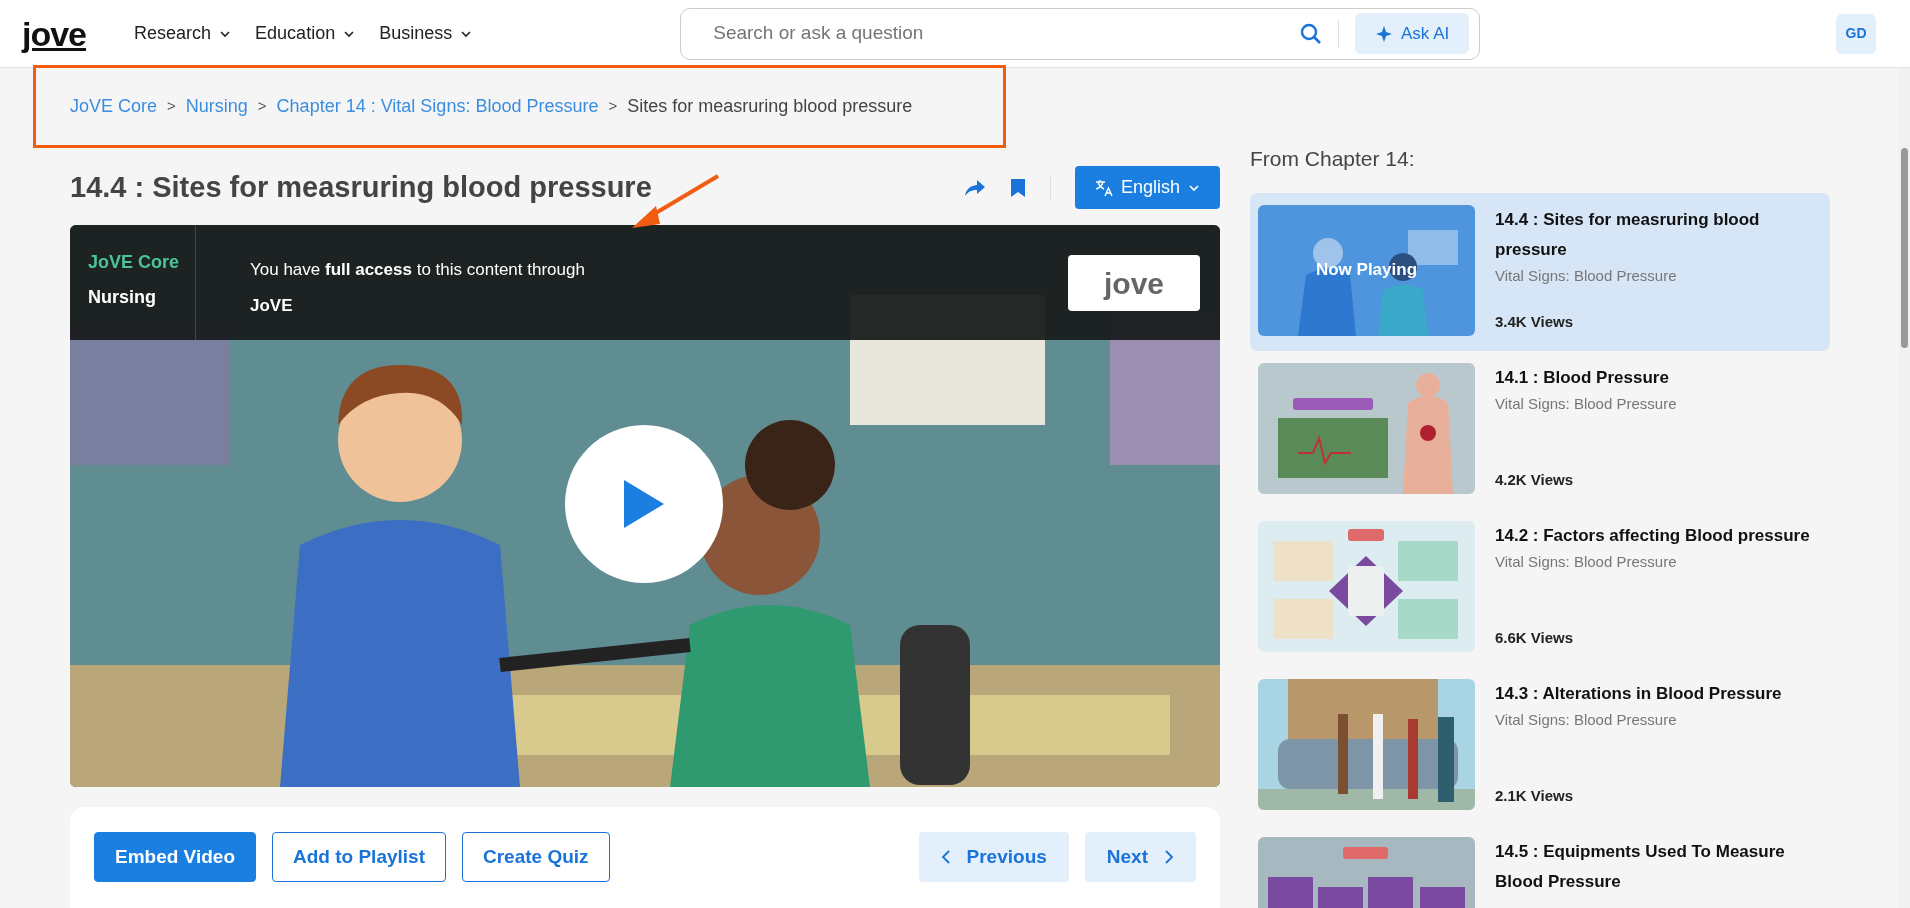  Describe the element at coordinates (1535, 479) in the screenshot. I see `view-count: 4.2K Views` at that location.